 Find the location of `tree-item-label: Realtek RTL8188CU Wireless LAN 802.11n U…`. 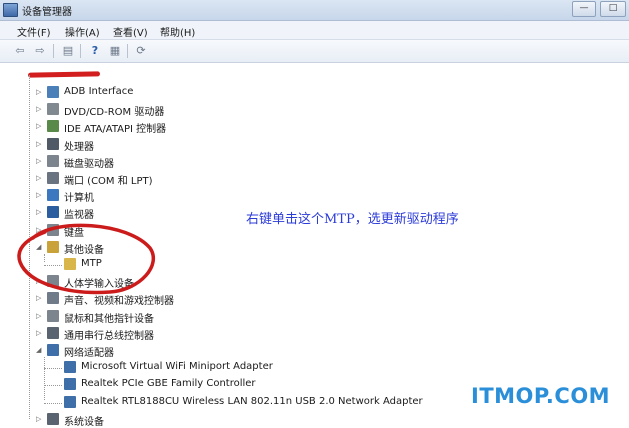

tree-item-label: Realtek RTL8188CU Wireless LAN 802.11n U… is located at coordinates (252, 401).